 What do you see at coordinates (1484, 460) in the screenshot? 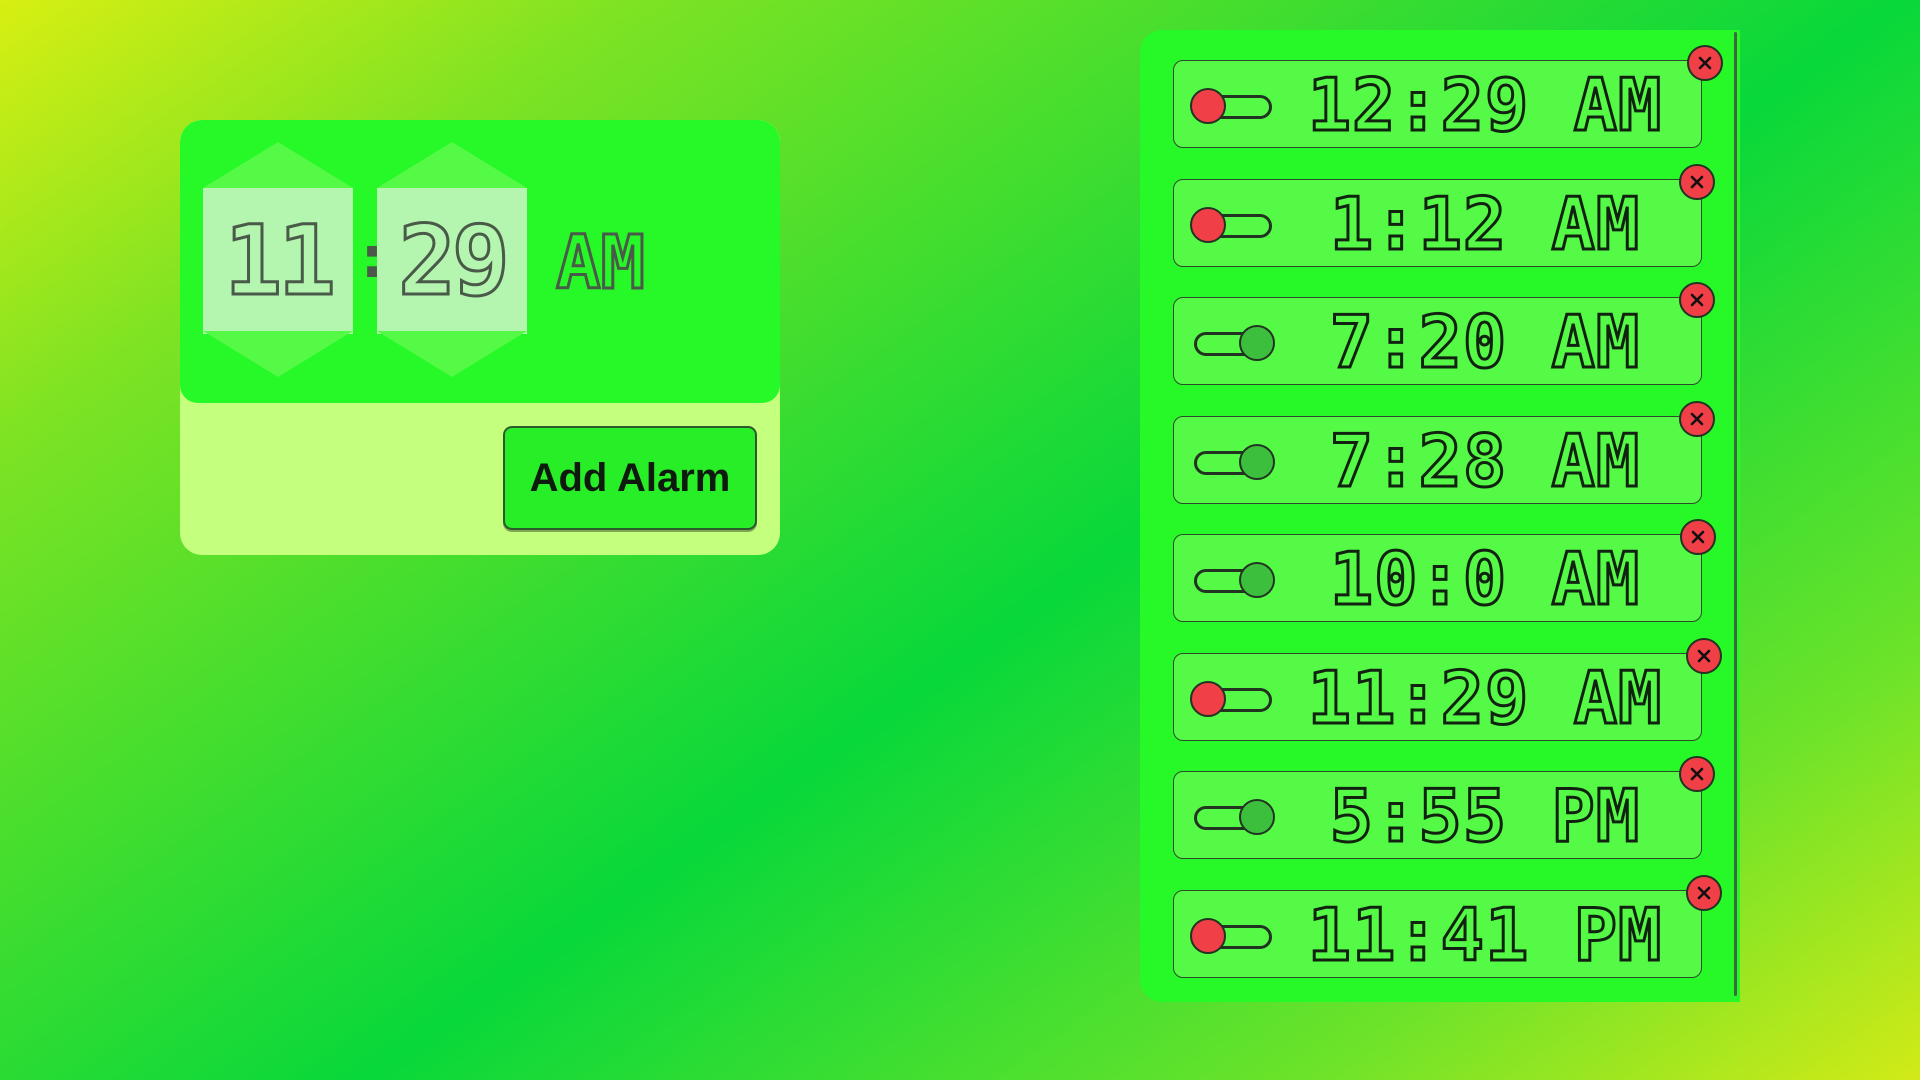
I see `alarm-time: 7:28 AM` at bounding box center [1484, 460].